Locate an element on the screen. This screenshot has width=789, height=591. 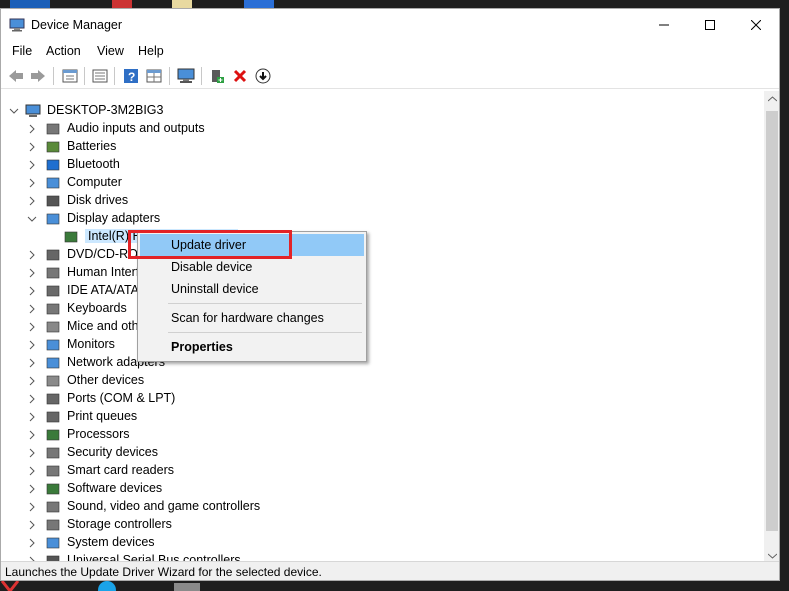
app-icon is located at coordinates (187, 587).